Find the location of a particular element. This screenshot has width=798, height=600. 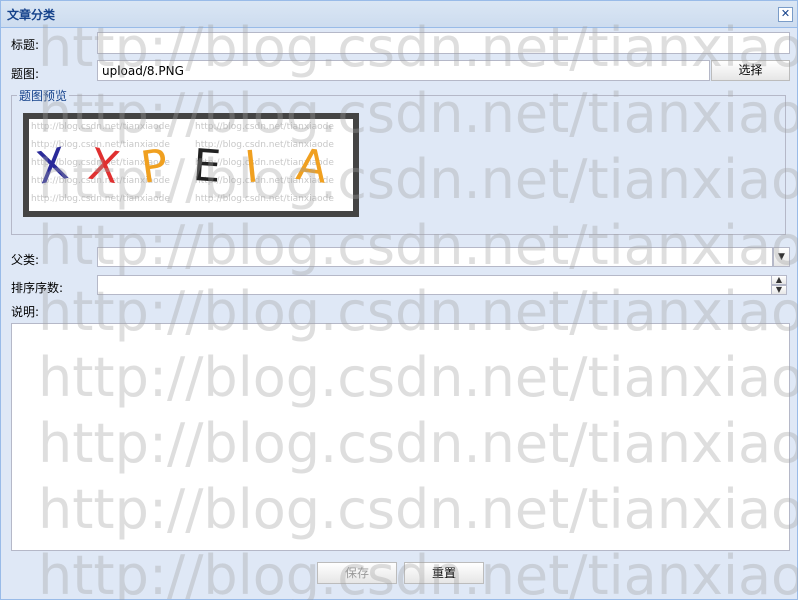

title-input is located at coordinates (443, 43).